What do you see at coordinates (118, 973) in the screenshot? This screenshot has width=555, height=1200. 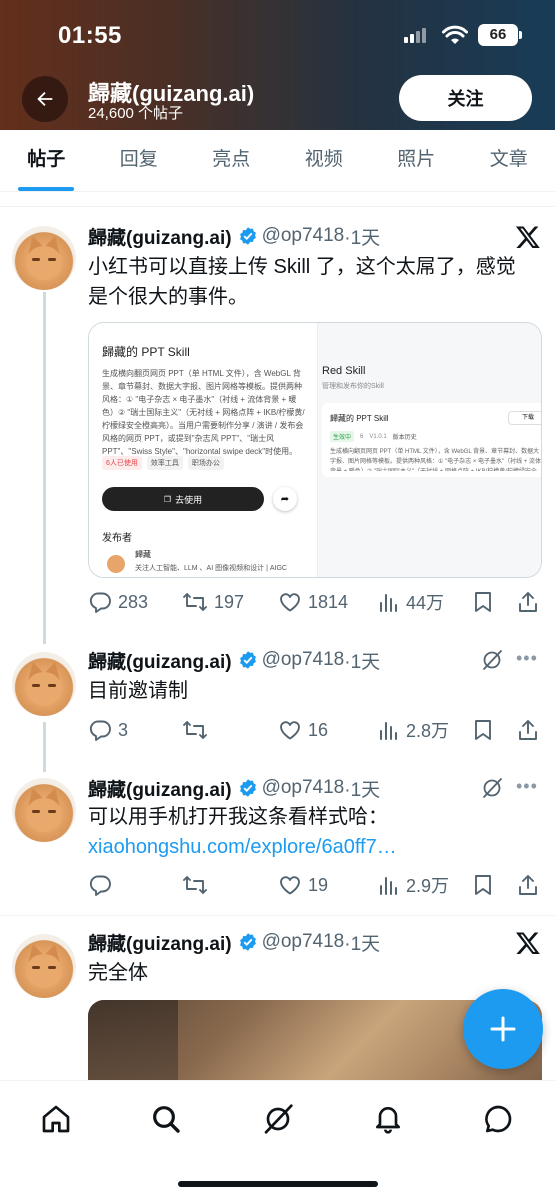 I see `tweet-text: 完全体` at bounding box center [118, 973].